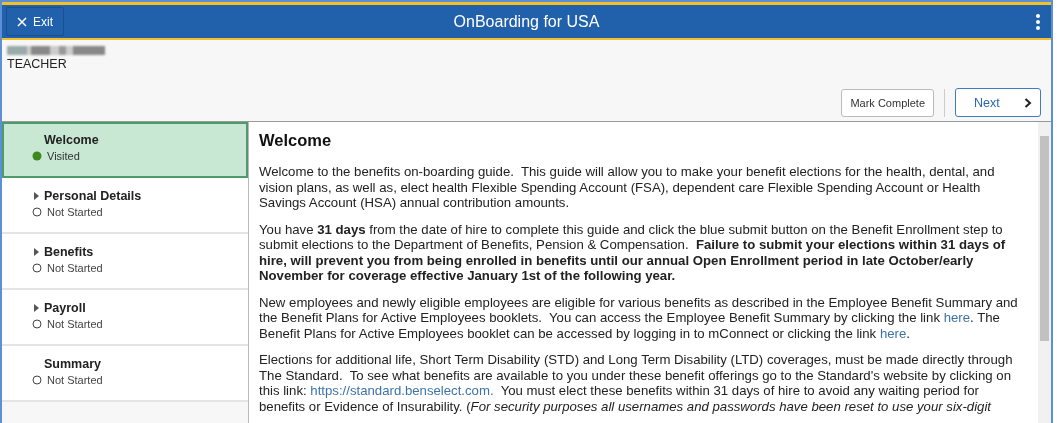  I want to click on mark-complete-button: Mark Complete, so click(887, 102).